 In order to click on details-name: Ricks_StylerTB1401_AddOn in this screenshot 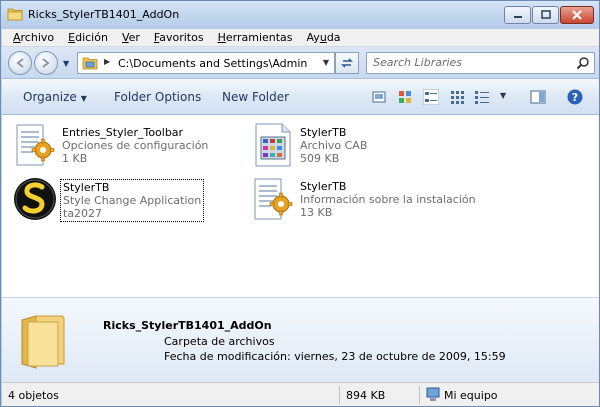, I will do `click(187, 325)`.